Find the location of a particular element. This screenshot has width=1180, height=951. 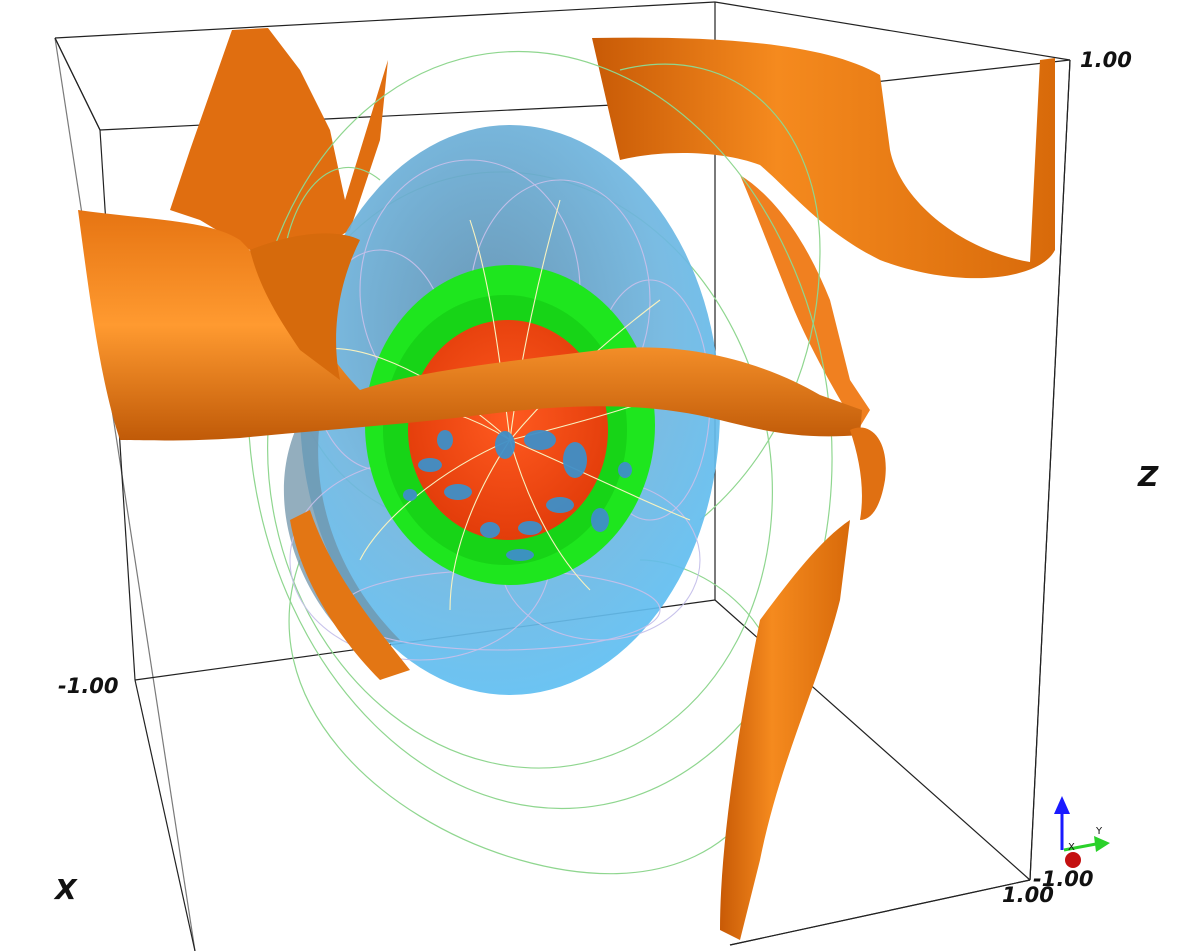

axis-label-x: X is located at coordinates (66, 889).